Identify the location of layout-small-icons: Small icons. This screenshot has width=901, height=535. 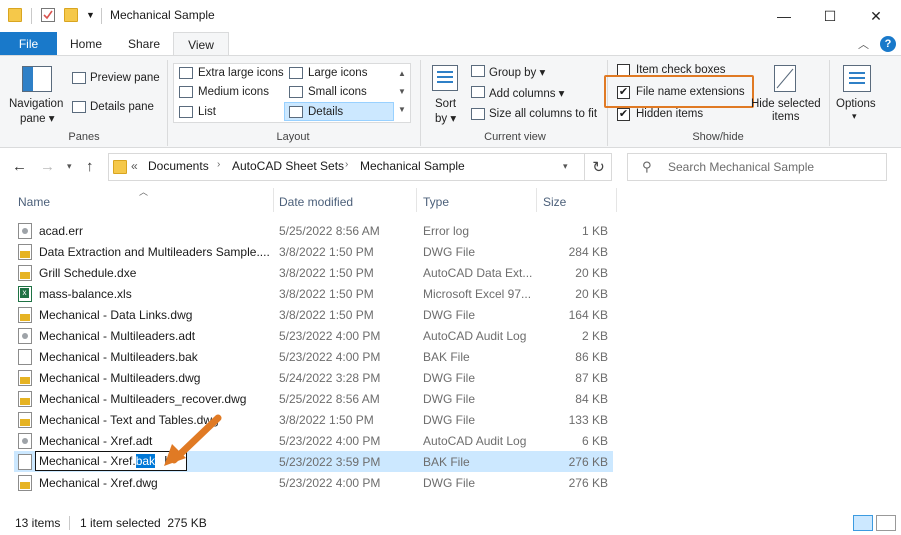
(337, 92).